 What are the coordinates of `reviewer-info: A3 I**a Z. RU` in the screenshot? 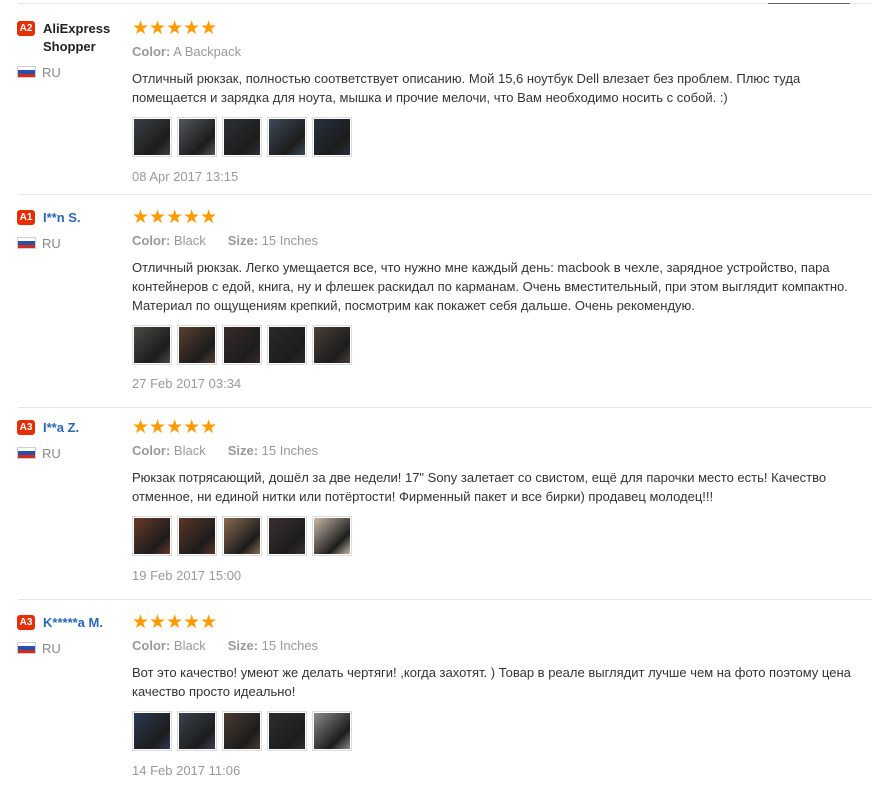 It's located at (69, 440).